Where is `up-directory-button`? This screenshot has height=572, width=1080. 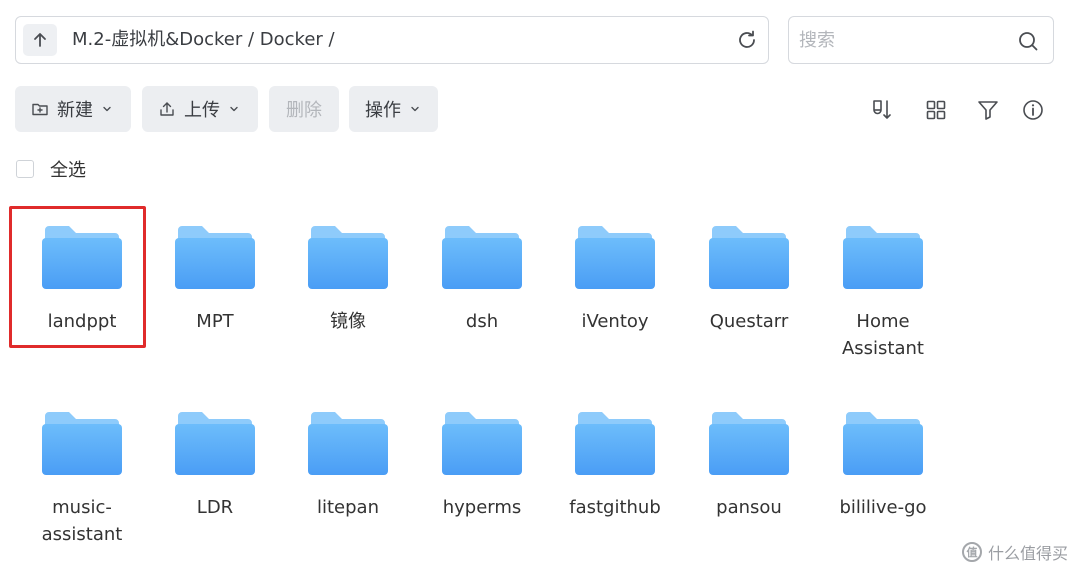
up-directory-button is located at coordinates (40, 40).